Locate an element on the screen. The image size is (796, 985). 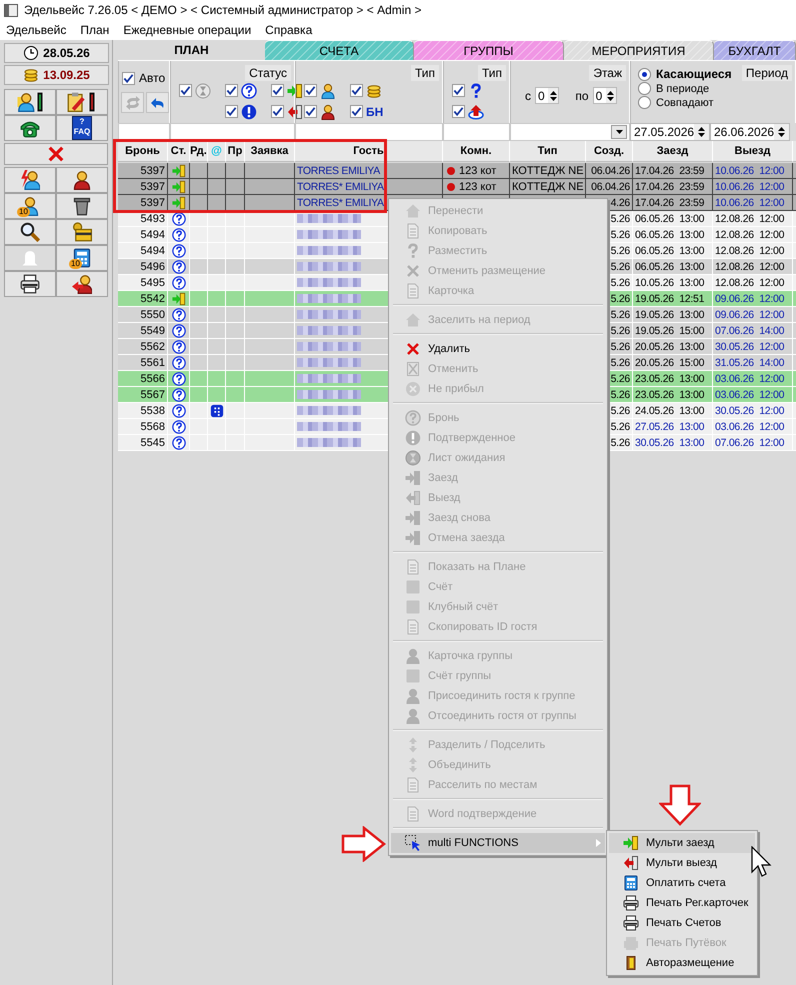
window-title: Эдельвейс 7.26.05 < ДЕМО > < Системный администратор > < Admin > is located at coordinates (223, 10).